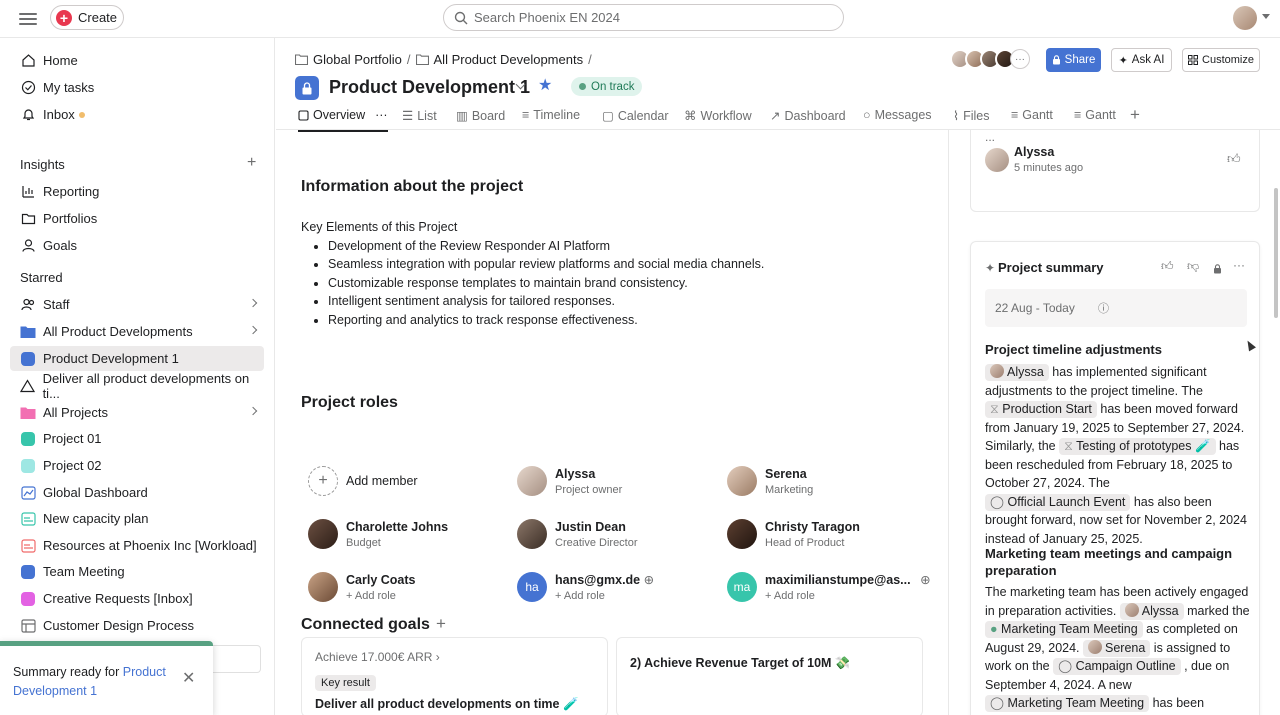 This screenshot has width=1280, height=715. Describe the element at coordinates (188, 678) in the screenshot. I see `close-icon: ✕` at that location.